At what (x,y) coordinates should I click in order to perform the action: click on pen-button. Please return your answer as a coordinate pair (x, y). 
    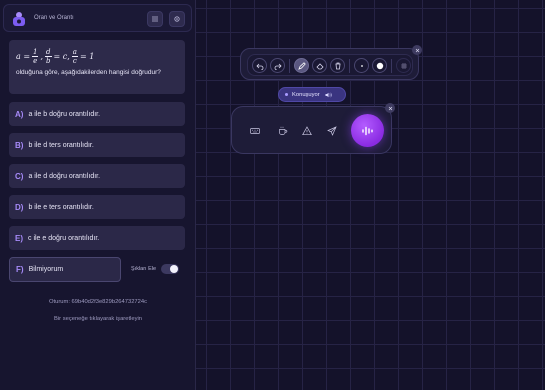
    Looking at the image, I should click on (301, 65).